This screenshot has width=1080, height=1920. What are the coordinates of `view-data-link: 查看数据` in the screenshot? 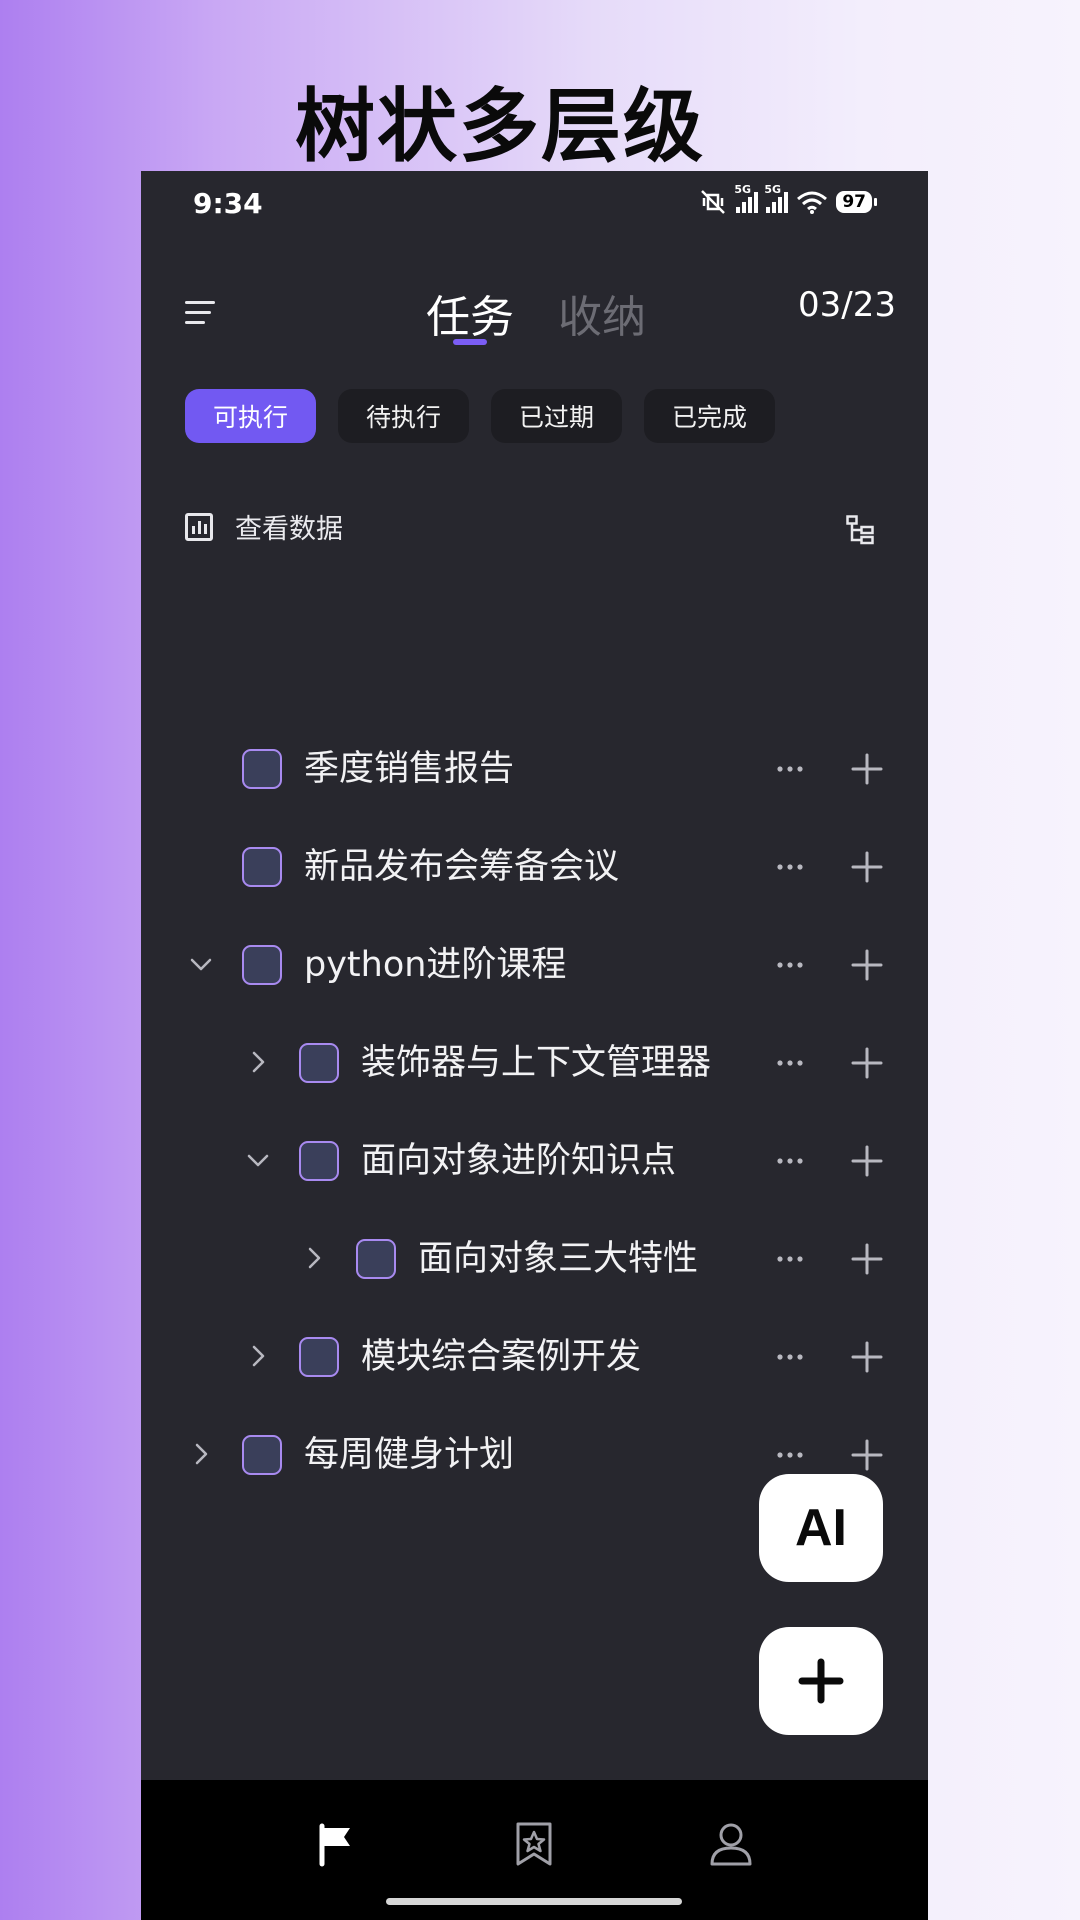 It's located at (264, 526).